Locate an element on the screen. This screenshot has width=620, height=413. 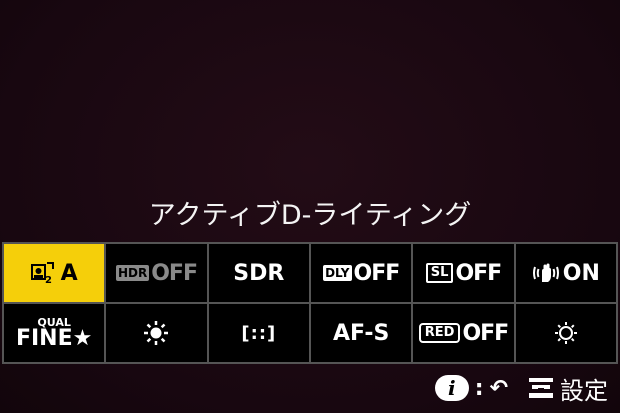
tone-mode-value: SDR is located at coordinates (259, 273).